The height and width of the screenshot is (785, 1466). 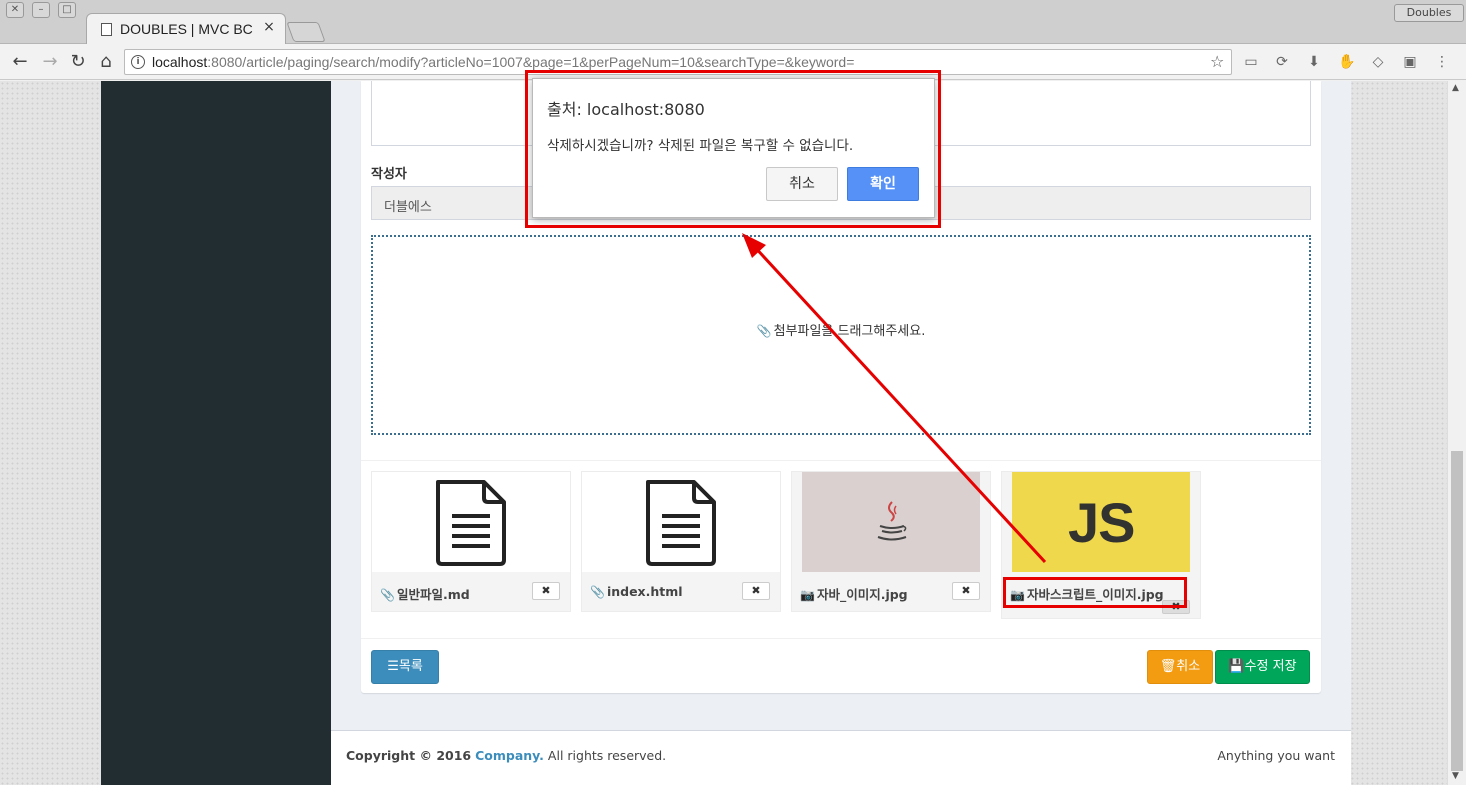 I want to click on attachment-card: 📎 index.html ✖, so click(x=681, y=541).